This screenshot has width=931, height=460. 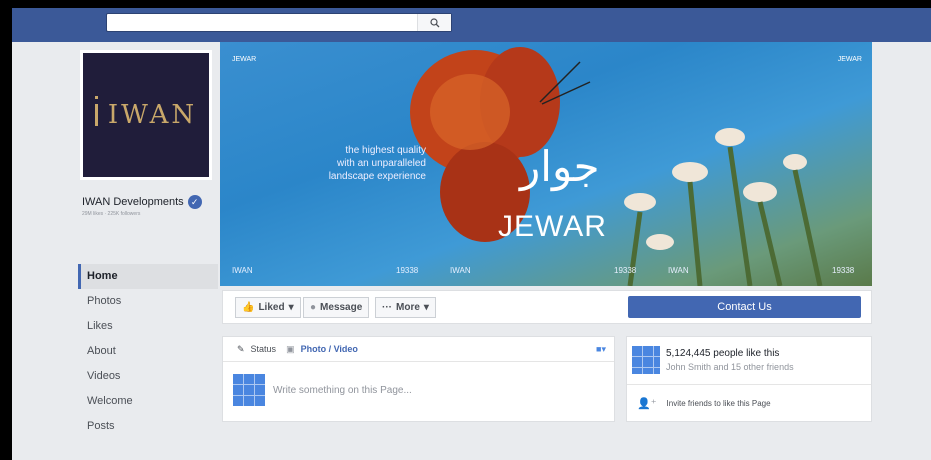 I want to click on page-name-label: IWAN Developments, so click(x=133, y=202).